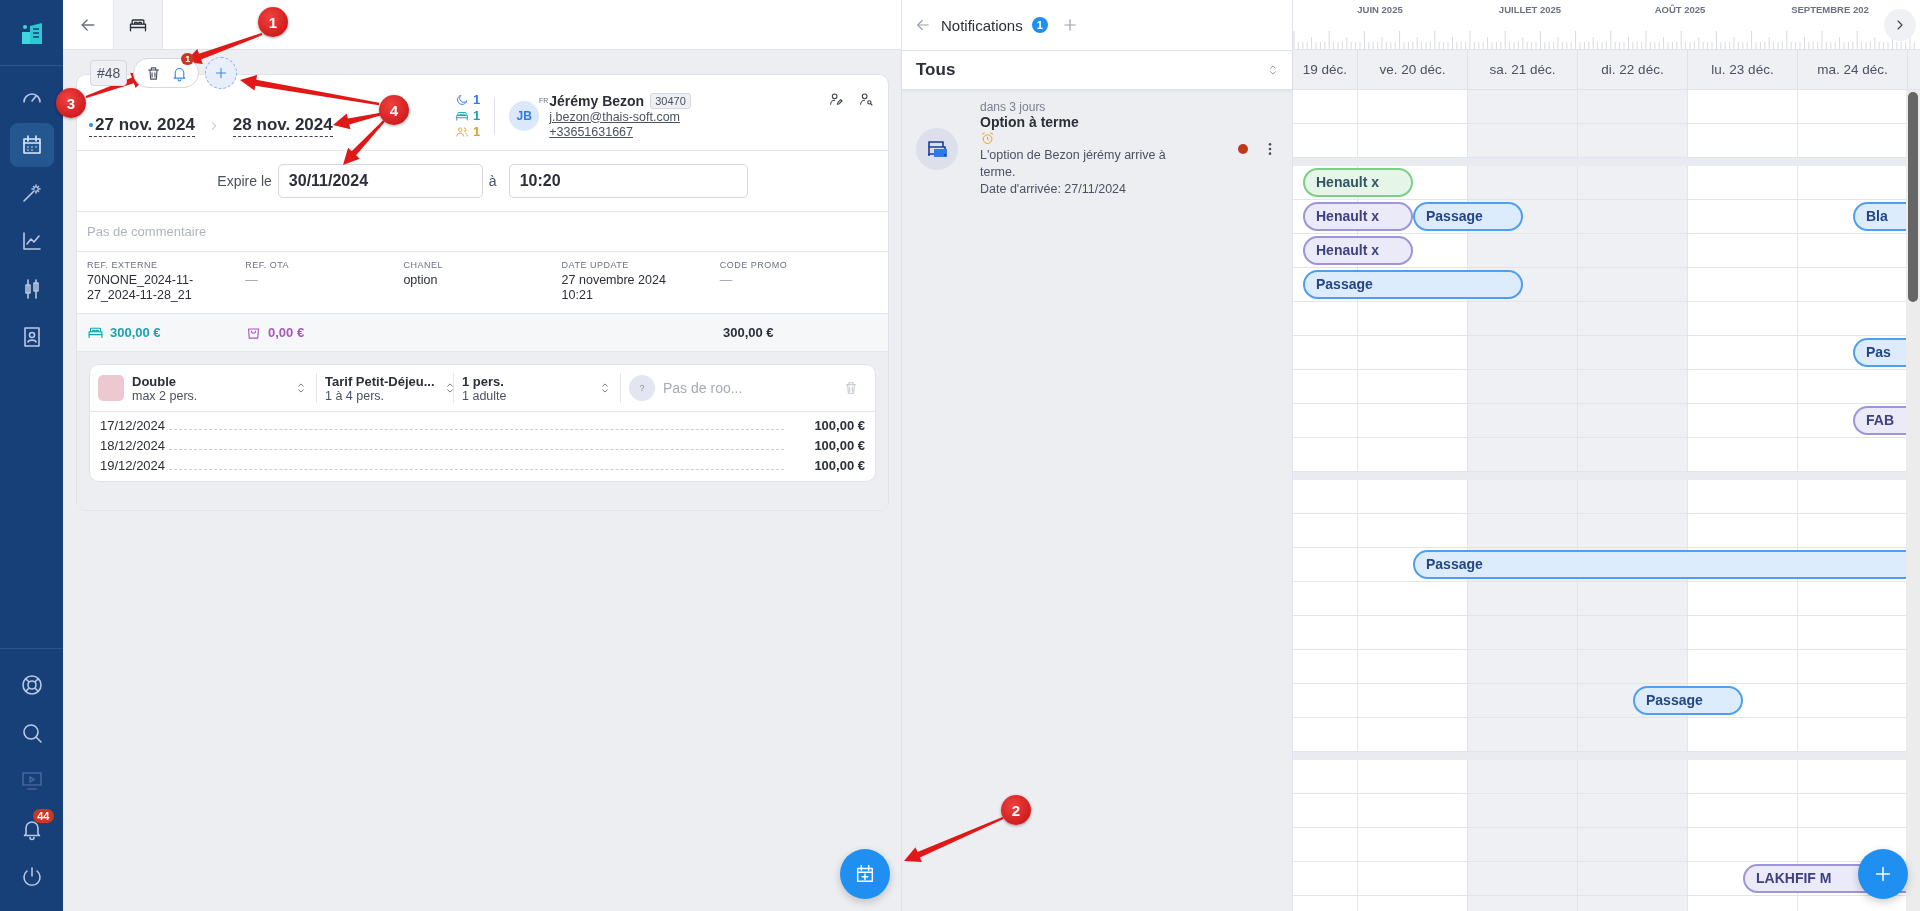 Image resolution: width=1920 pixels, height=911 pixels. Describe the element at coordinates (43, 816) in the screenshot. I see `notification-badge: 44` at that location.